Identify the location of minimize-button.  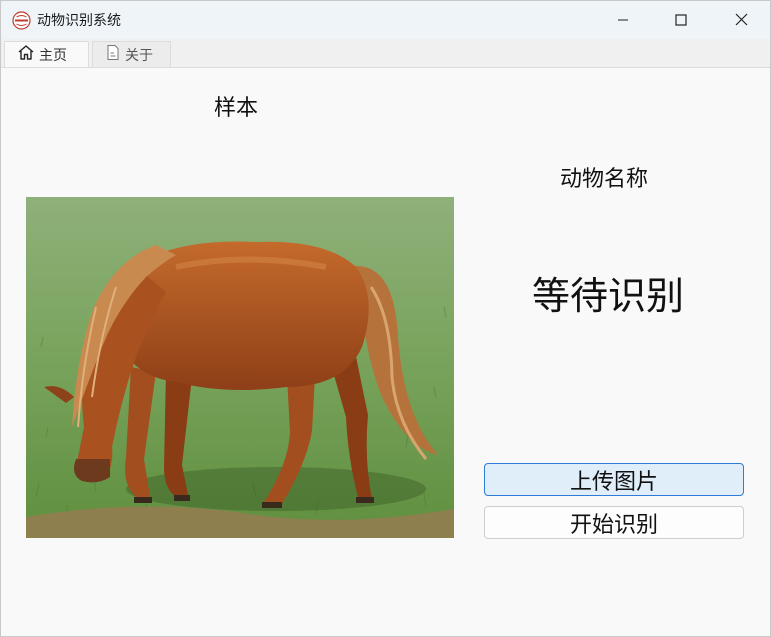
(623, 20).